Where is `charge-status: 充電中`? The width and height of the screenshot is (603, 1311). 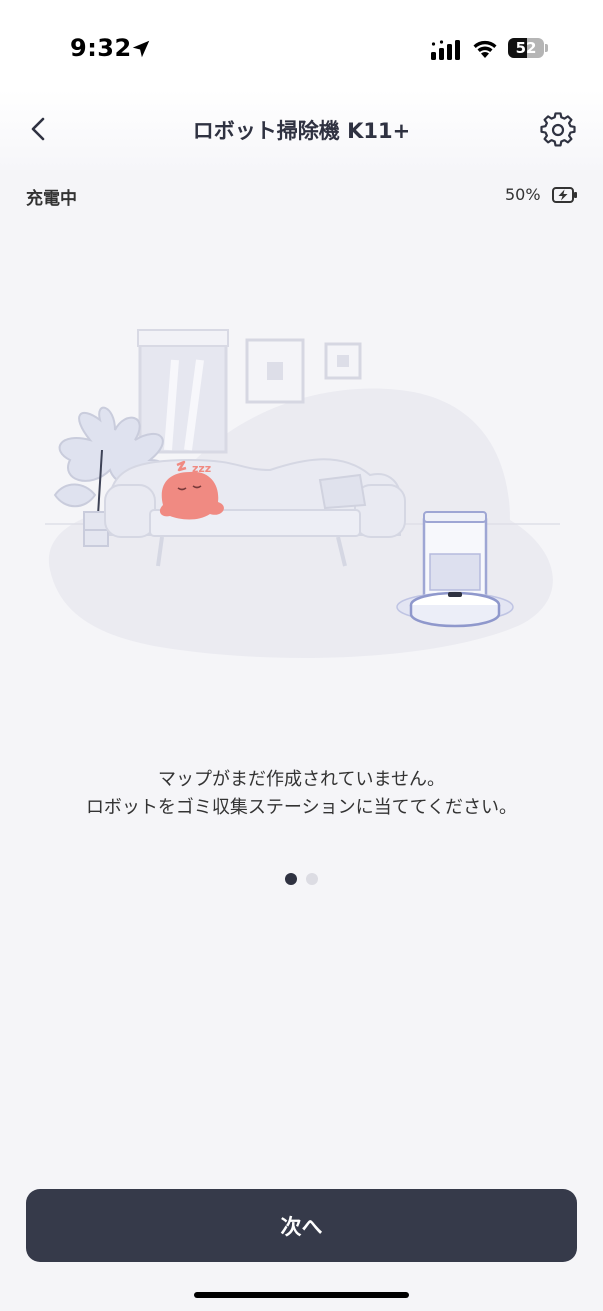 charge-status: 充電中 is located at coordinates (51, 199).